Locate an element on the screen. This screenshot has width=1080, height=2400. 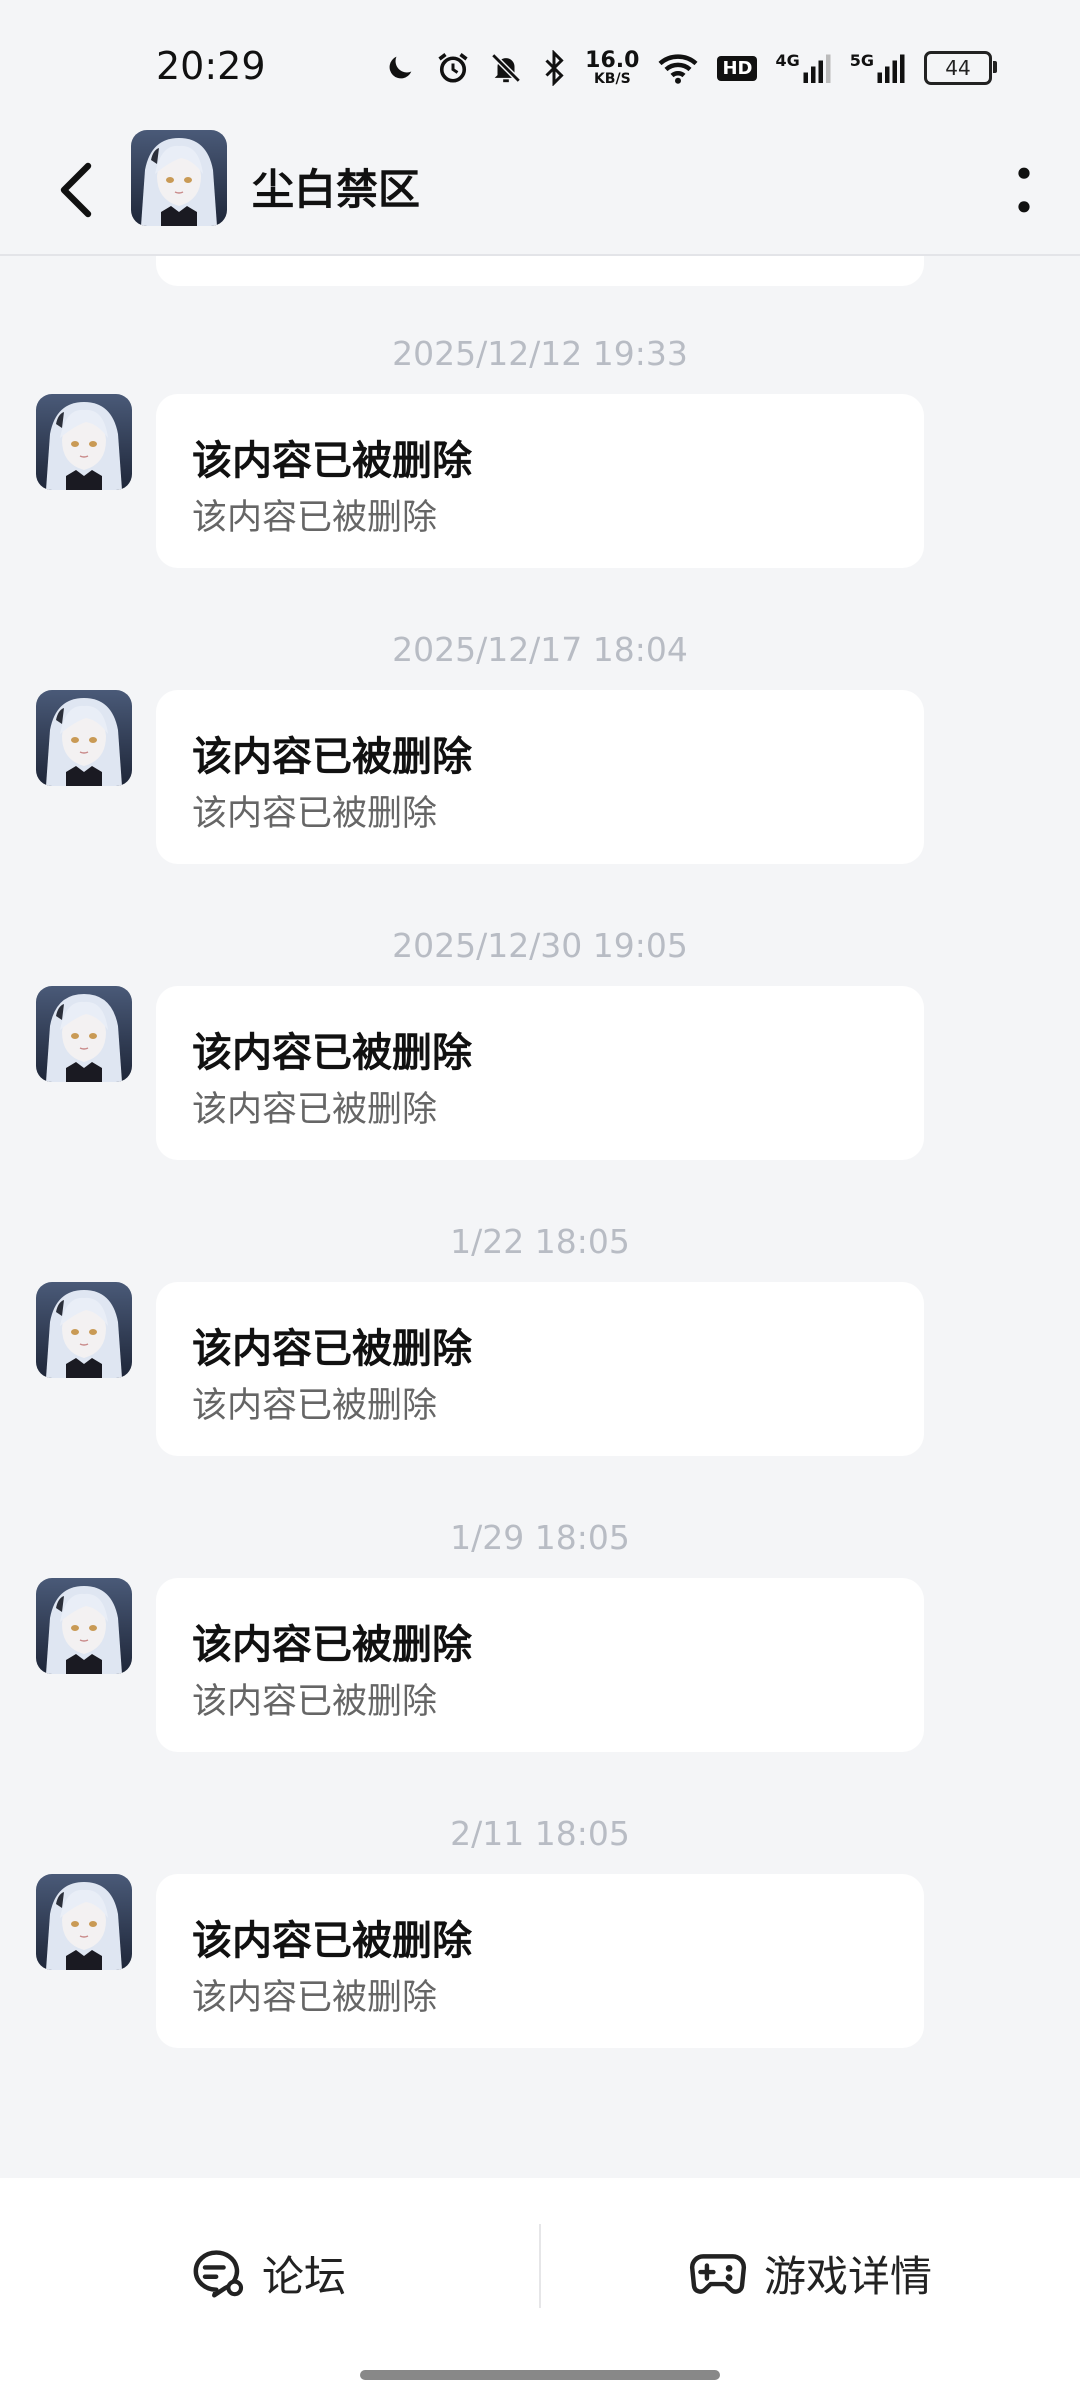
status-icons: 16.0 KB/S HD 4G 5G 44 is located at coordinates (690, 68).